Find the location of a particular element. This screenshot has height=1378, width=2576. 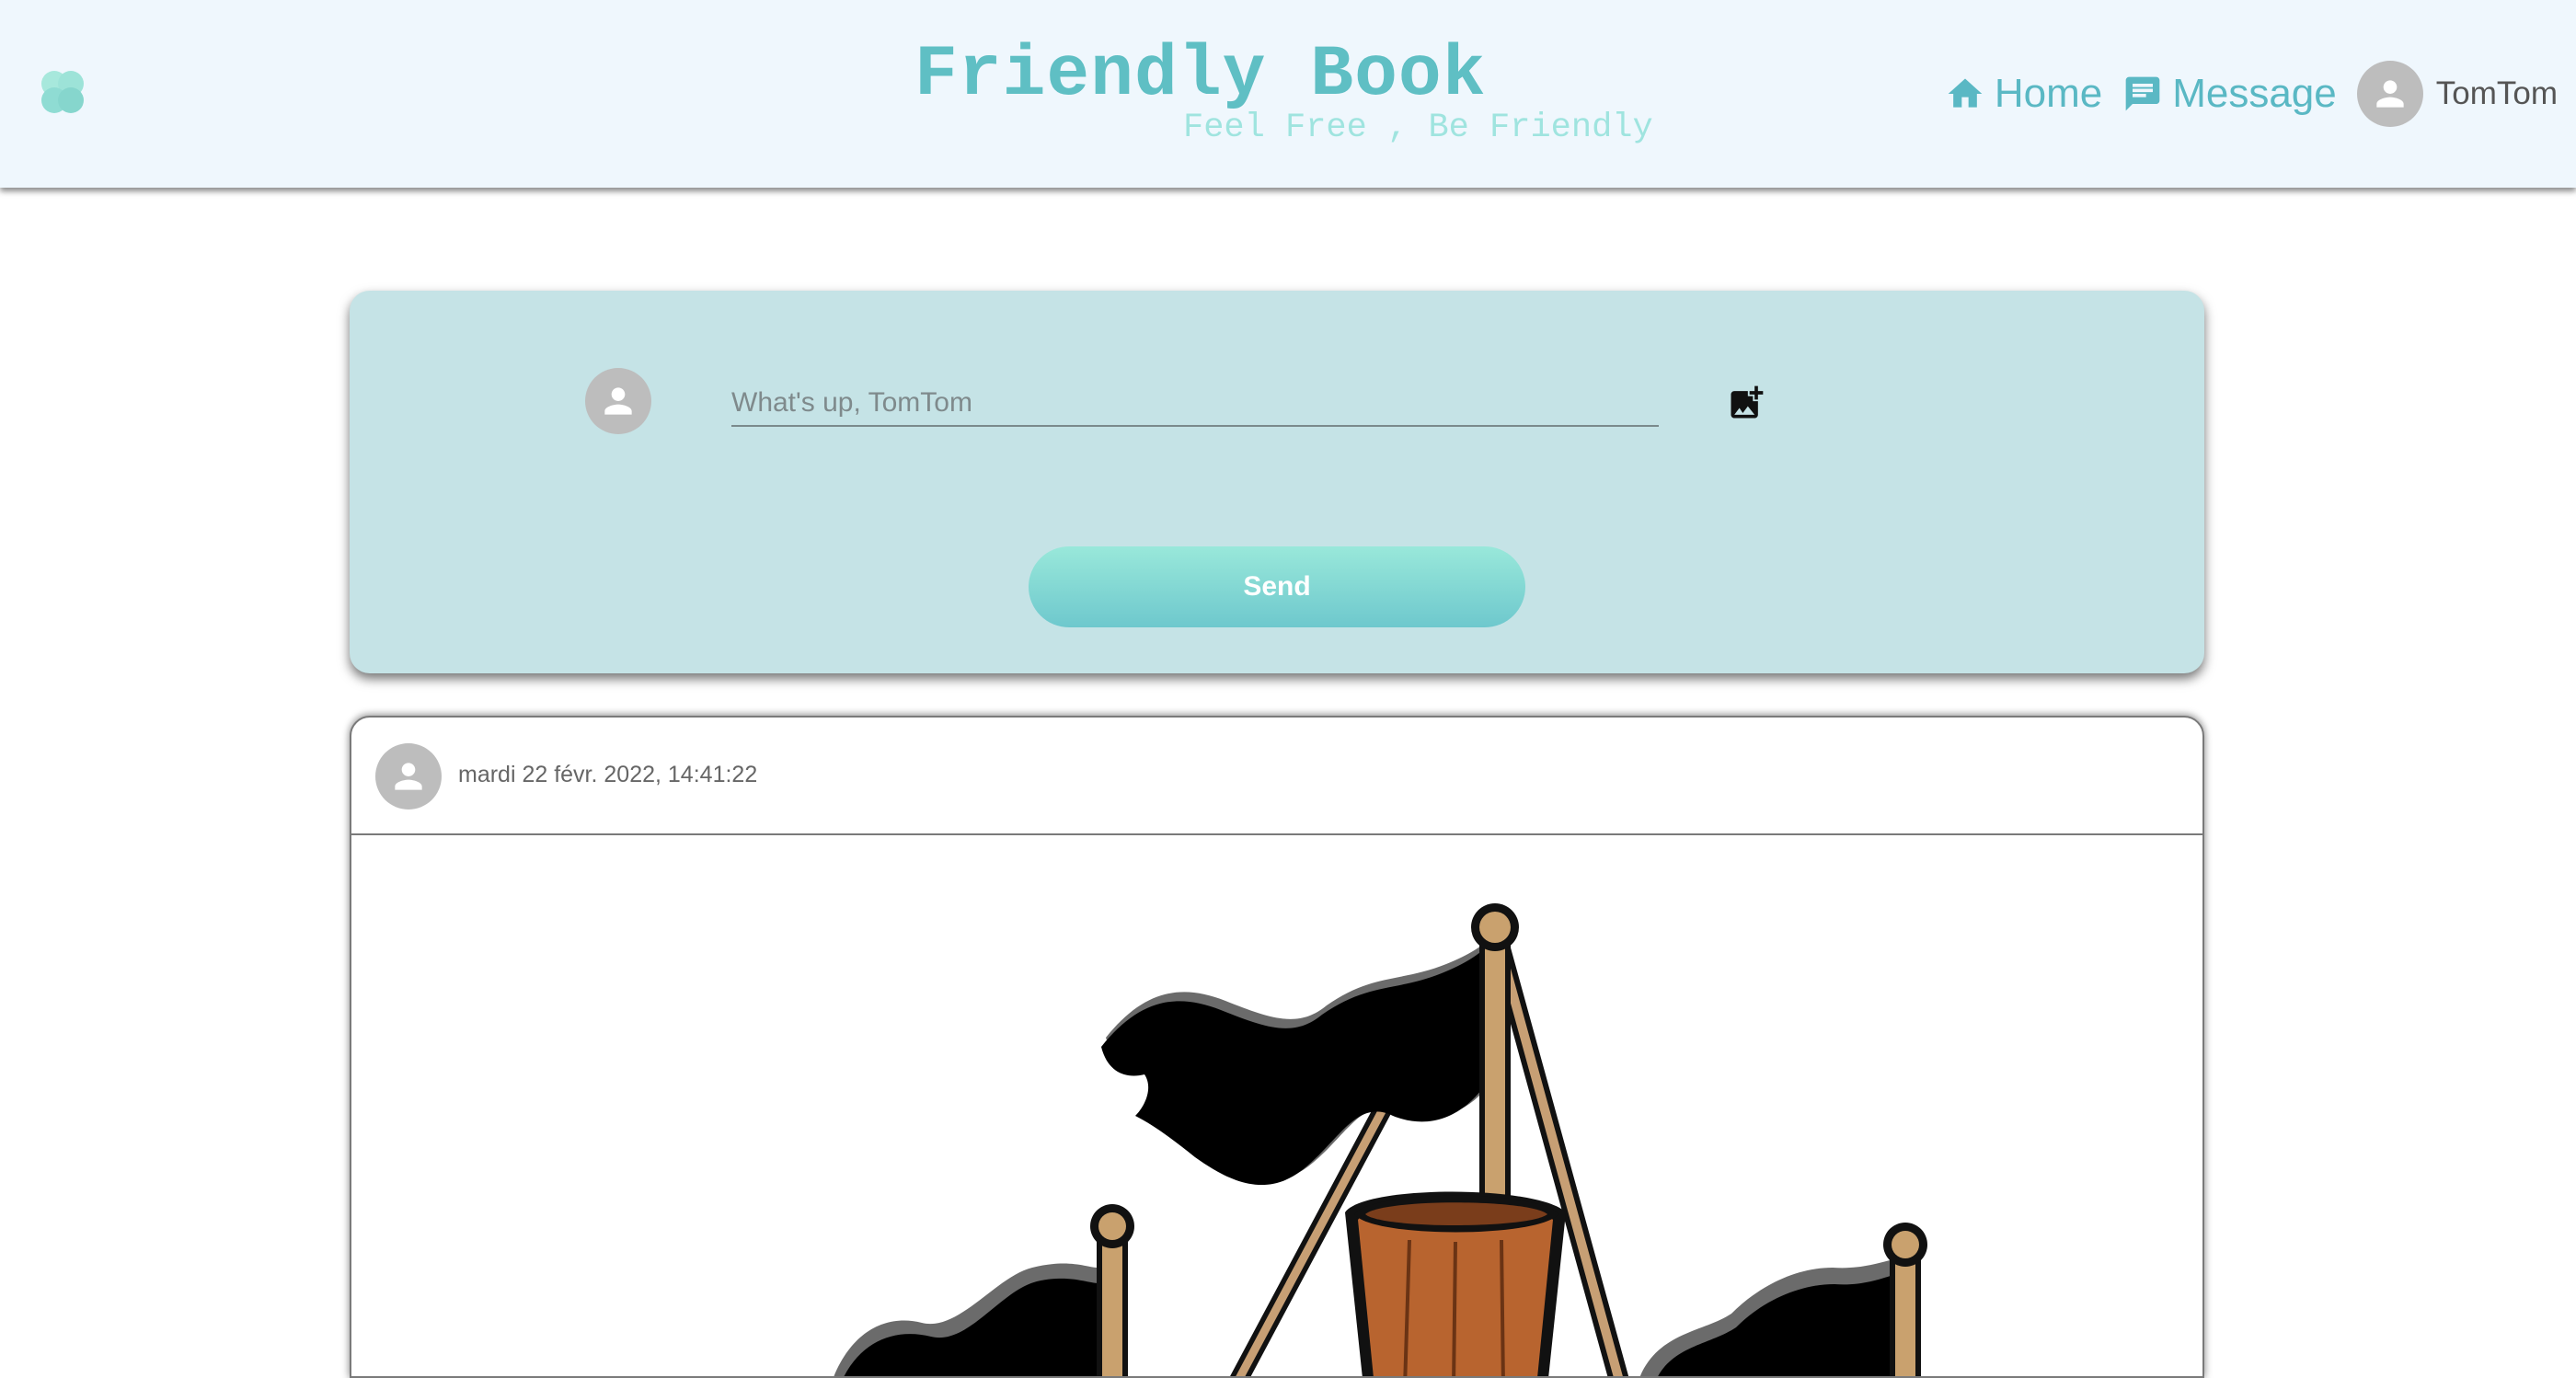

status-input is located at coordinates (1195, 404).